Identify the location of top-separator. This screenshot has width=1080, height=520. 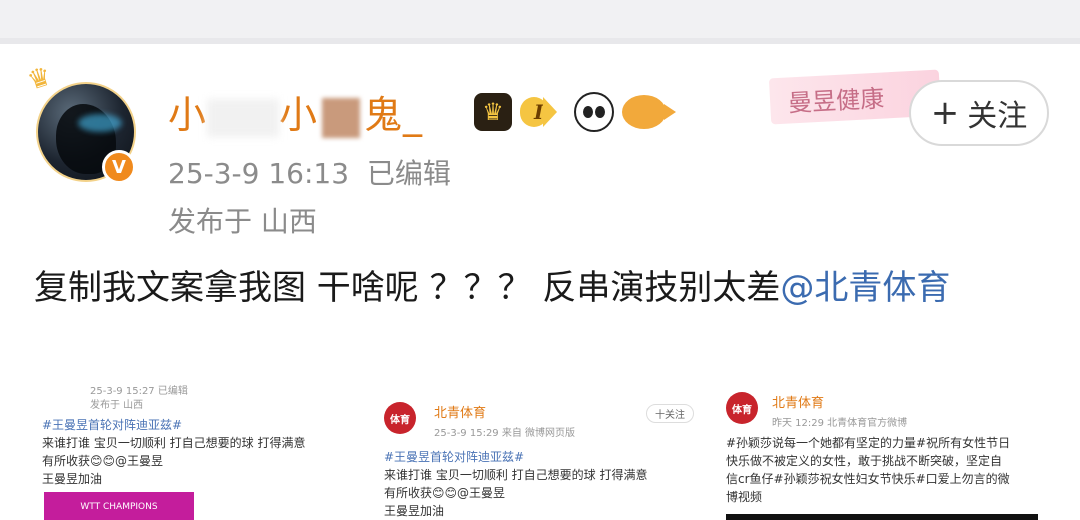
(540, 22).